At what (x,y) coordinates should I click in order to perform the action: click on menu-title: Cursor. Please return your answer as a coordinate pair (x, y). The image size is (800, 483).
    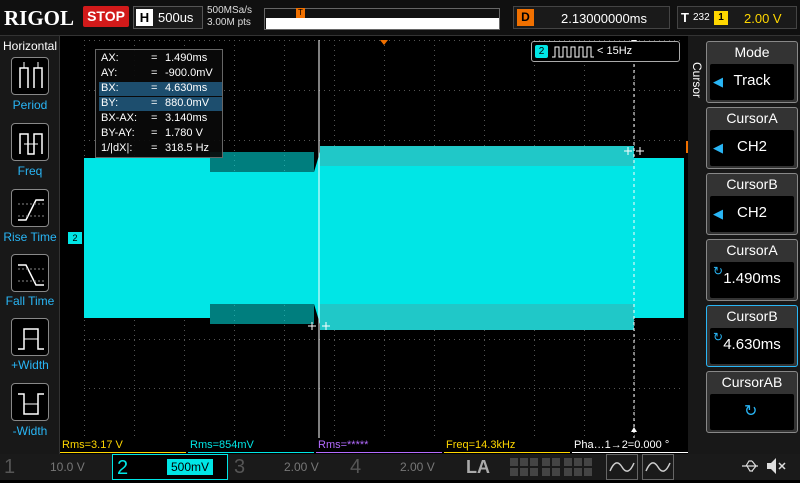
    Looking at the image, I should click on (697, 80).